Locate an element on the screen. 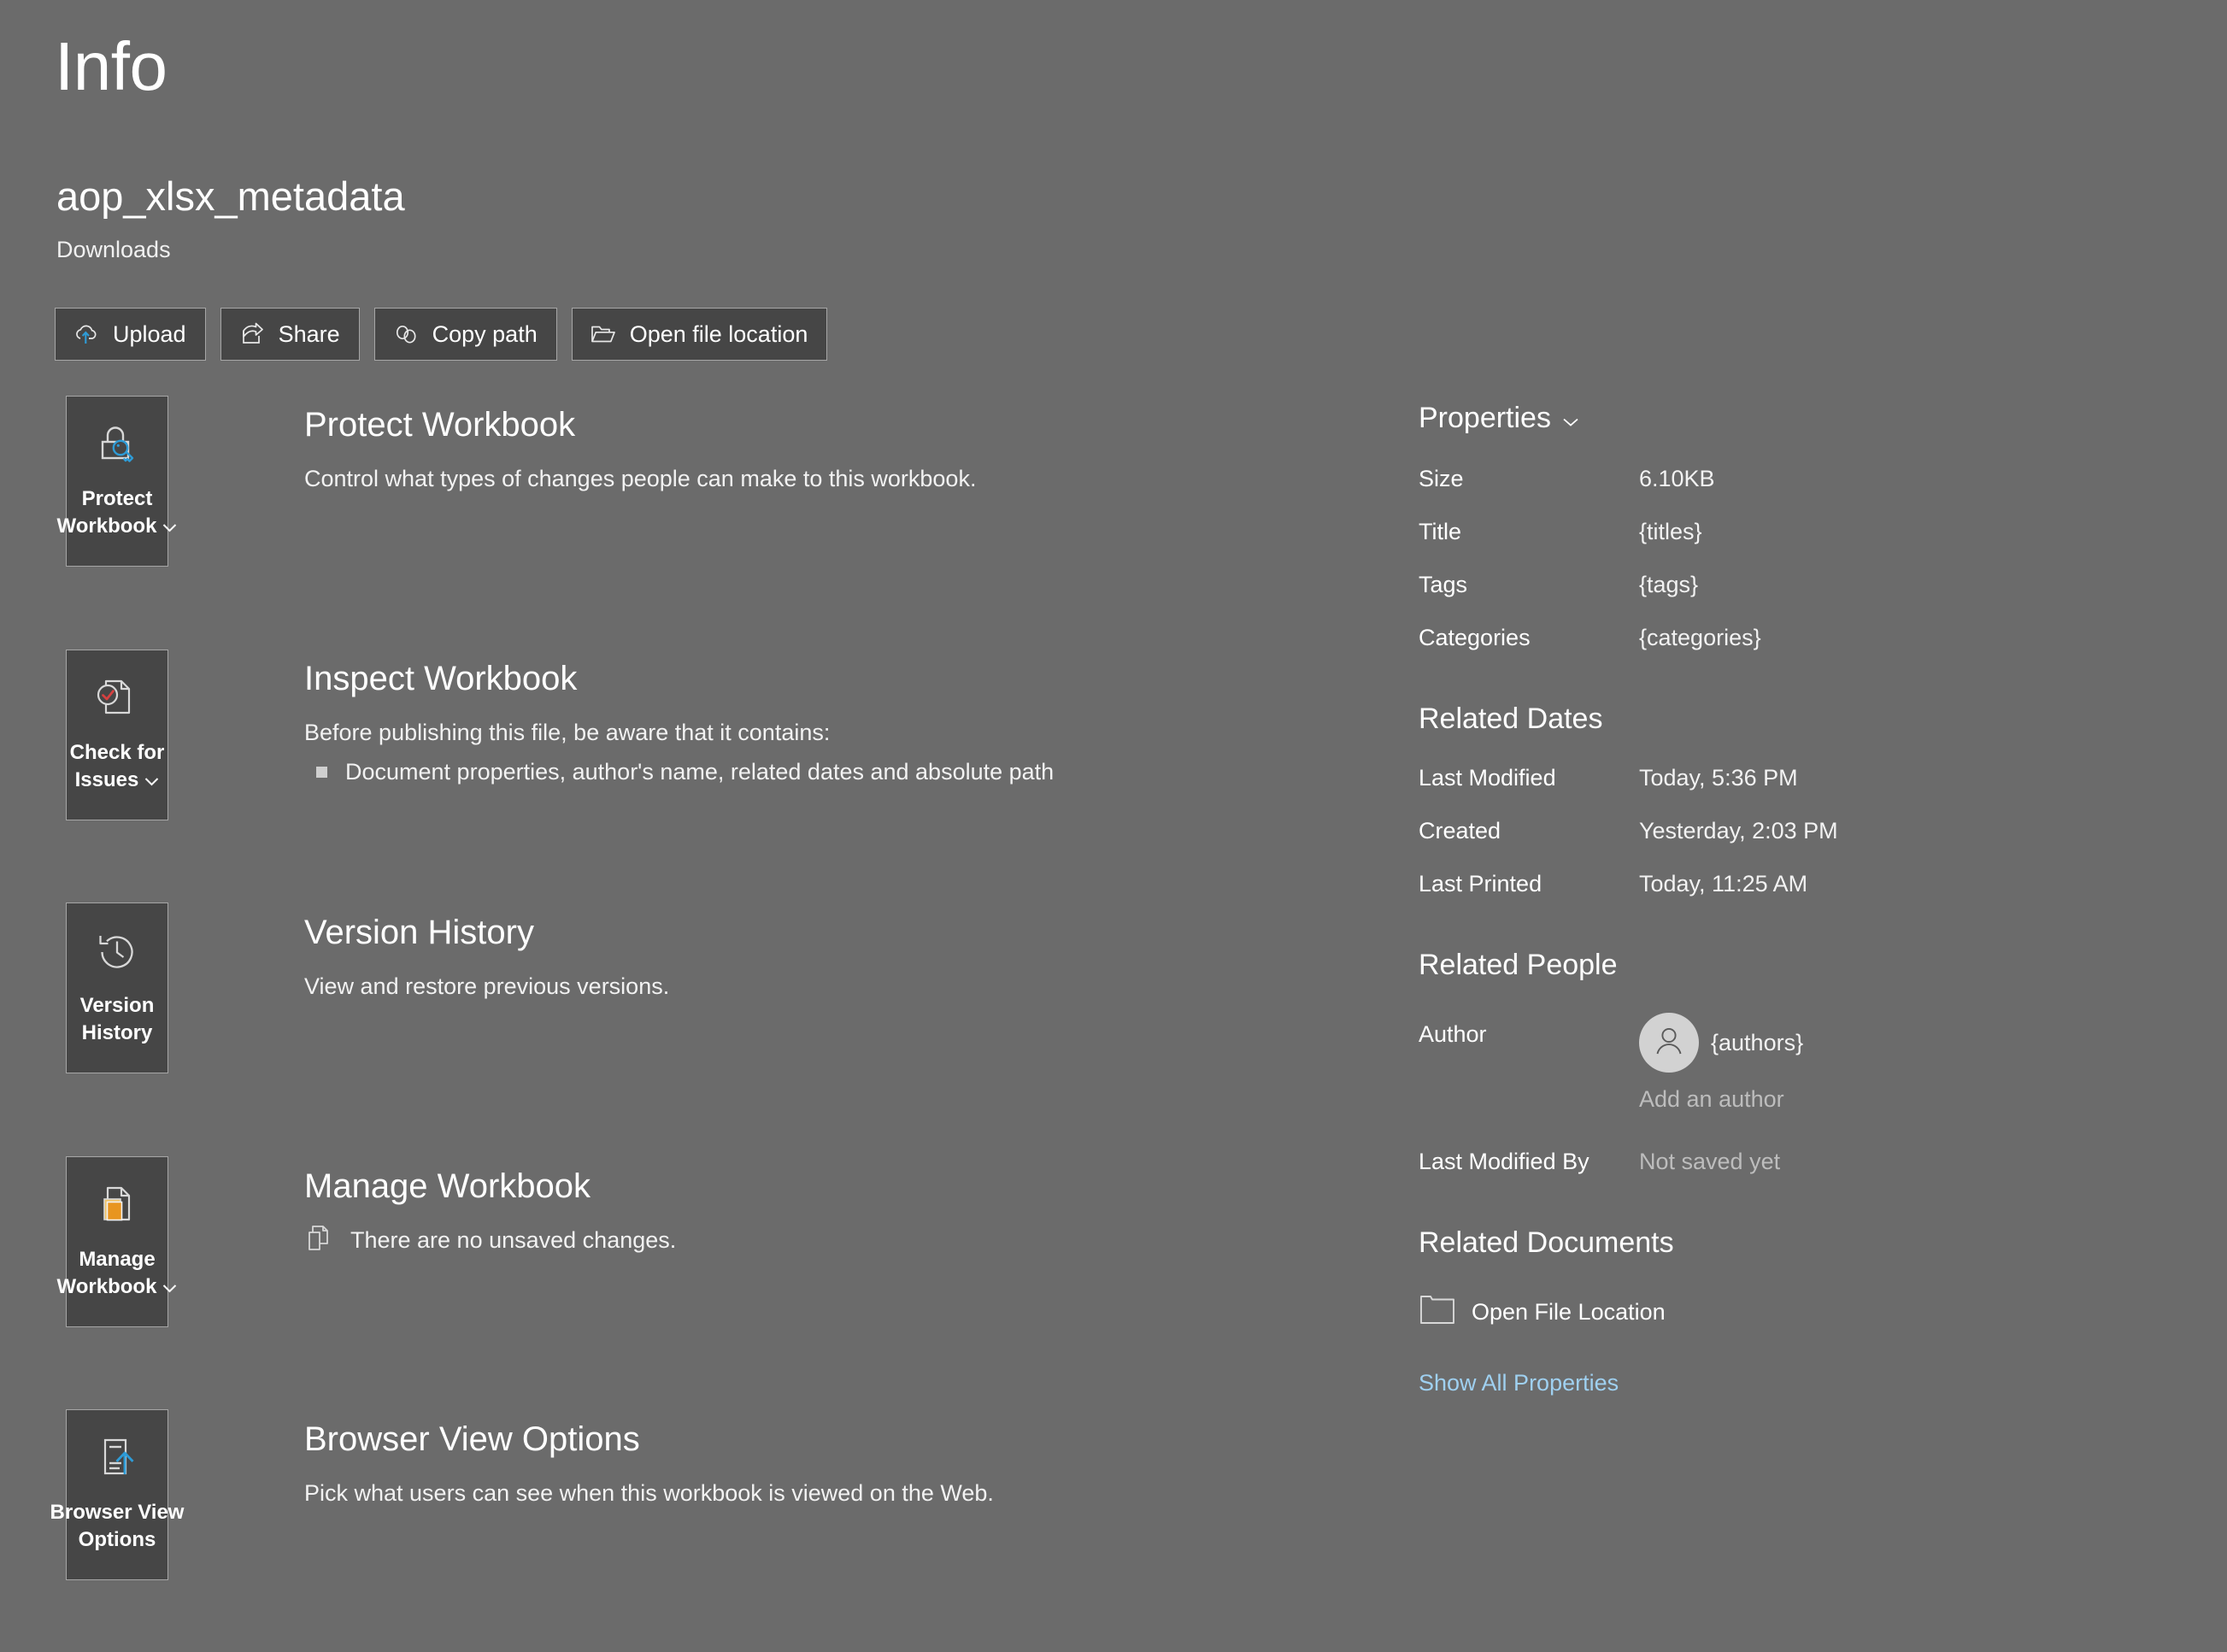  properties-group-title: Properties is located at coordinates (1485, 418).